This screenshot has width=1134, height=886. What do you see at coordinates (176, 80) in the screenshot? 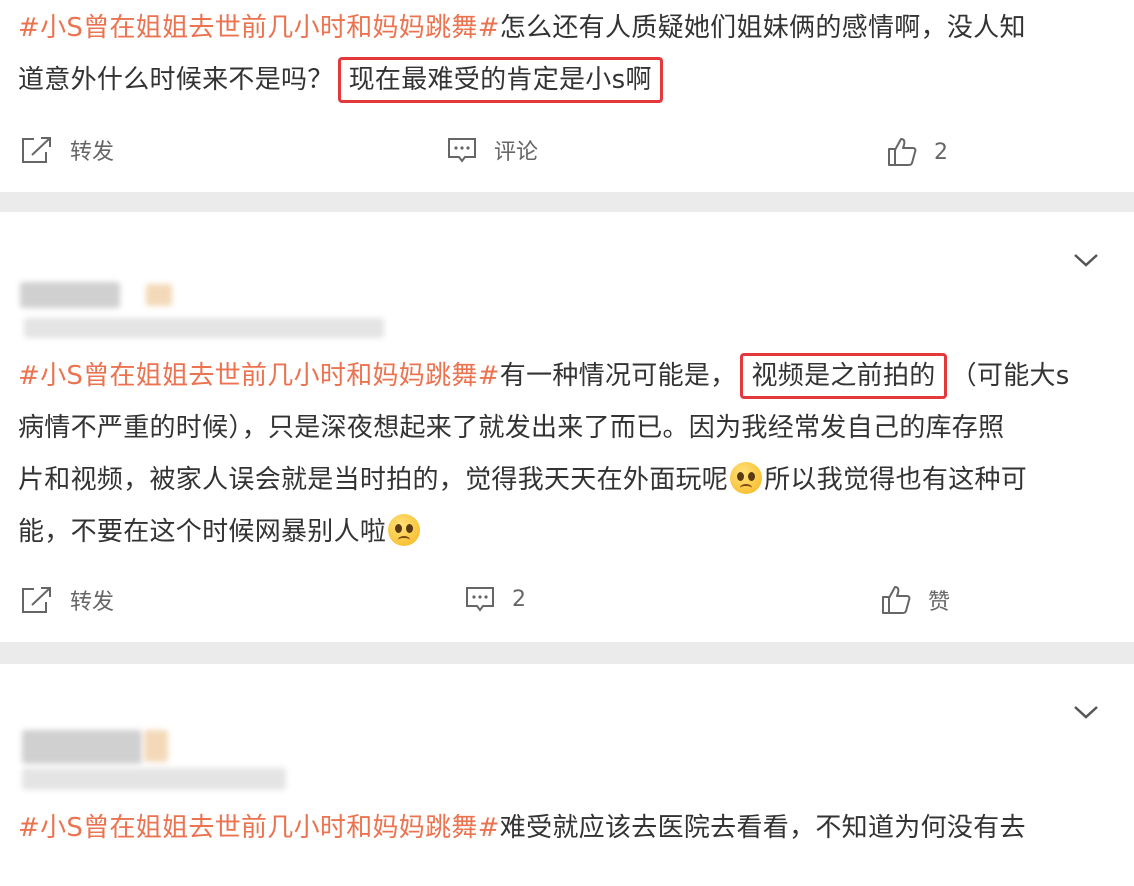
I see `post-text-segment: 道意外什么时候来不是吗？` at bounding box center [176, 80].